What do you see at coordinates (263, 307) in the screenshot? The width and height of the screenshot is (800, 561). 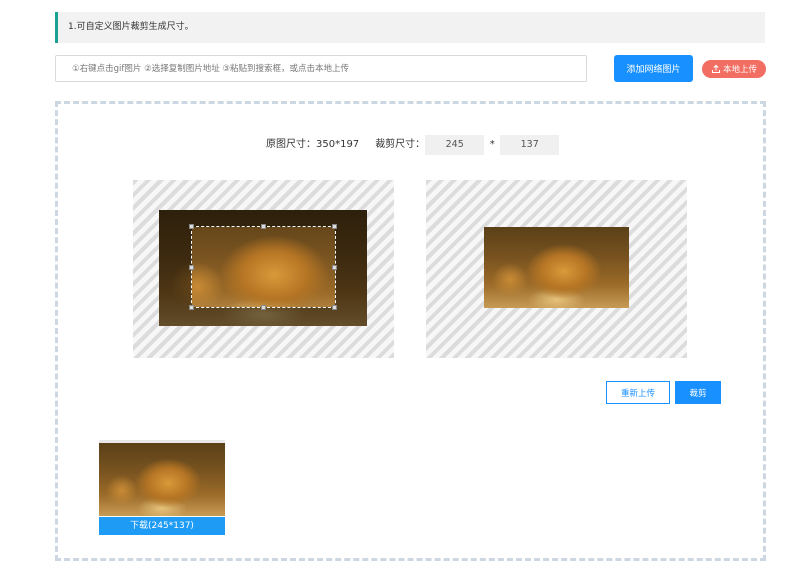 I see `crop-handle-bottom` at bounding box center [263, 307].